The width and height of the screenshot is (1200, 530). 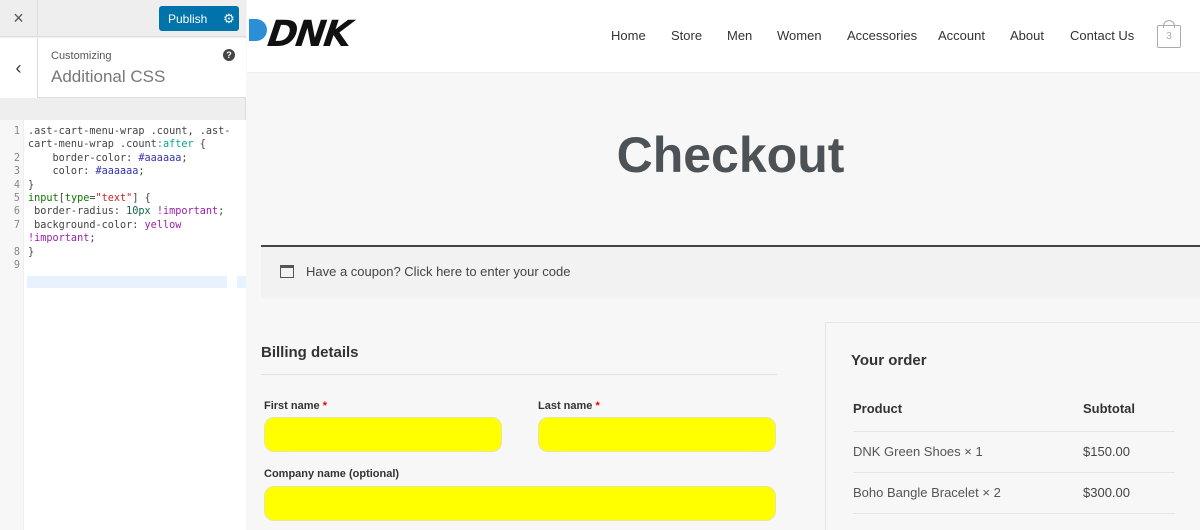 What do you see at coordinates (730, 155) in the screenshot?
I see `page-title: Checkout` at bounding box center [730, 155].